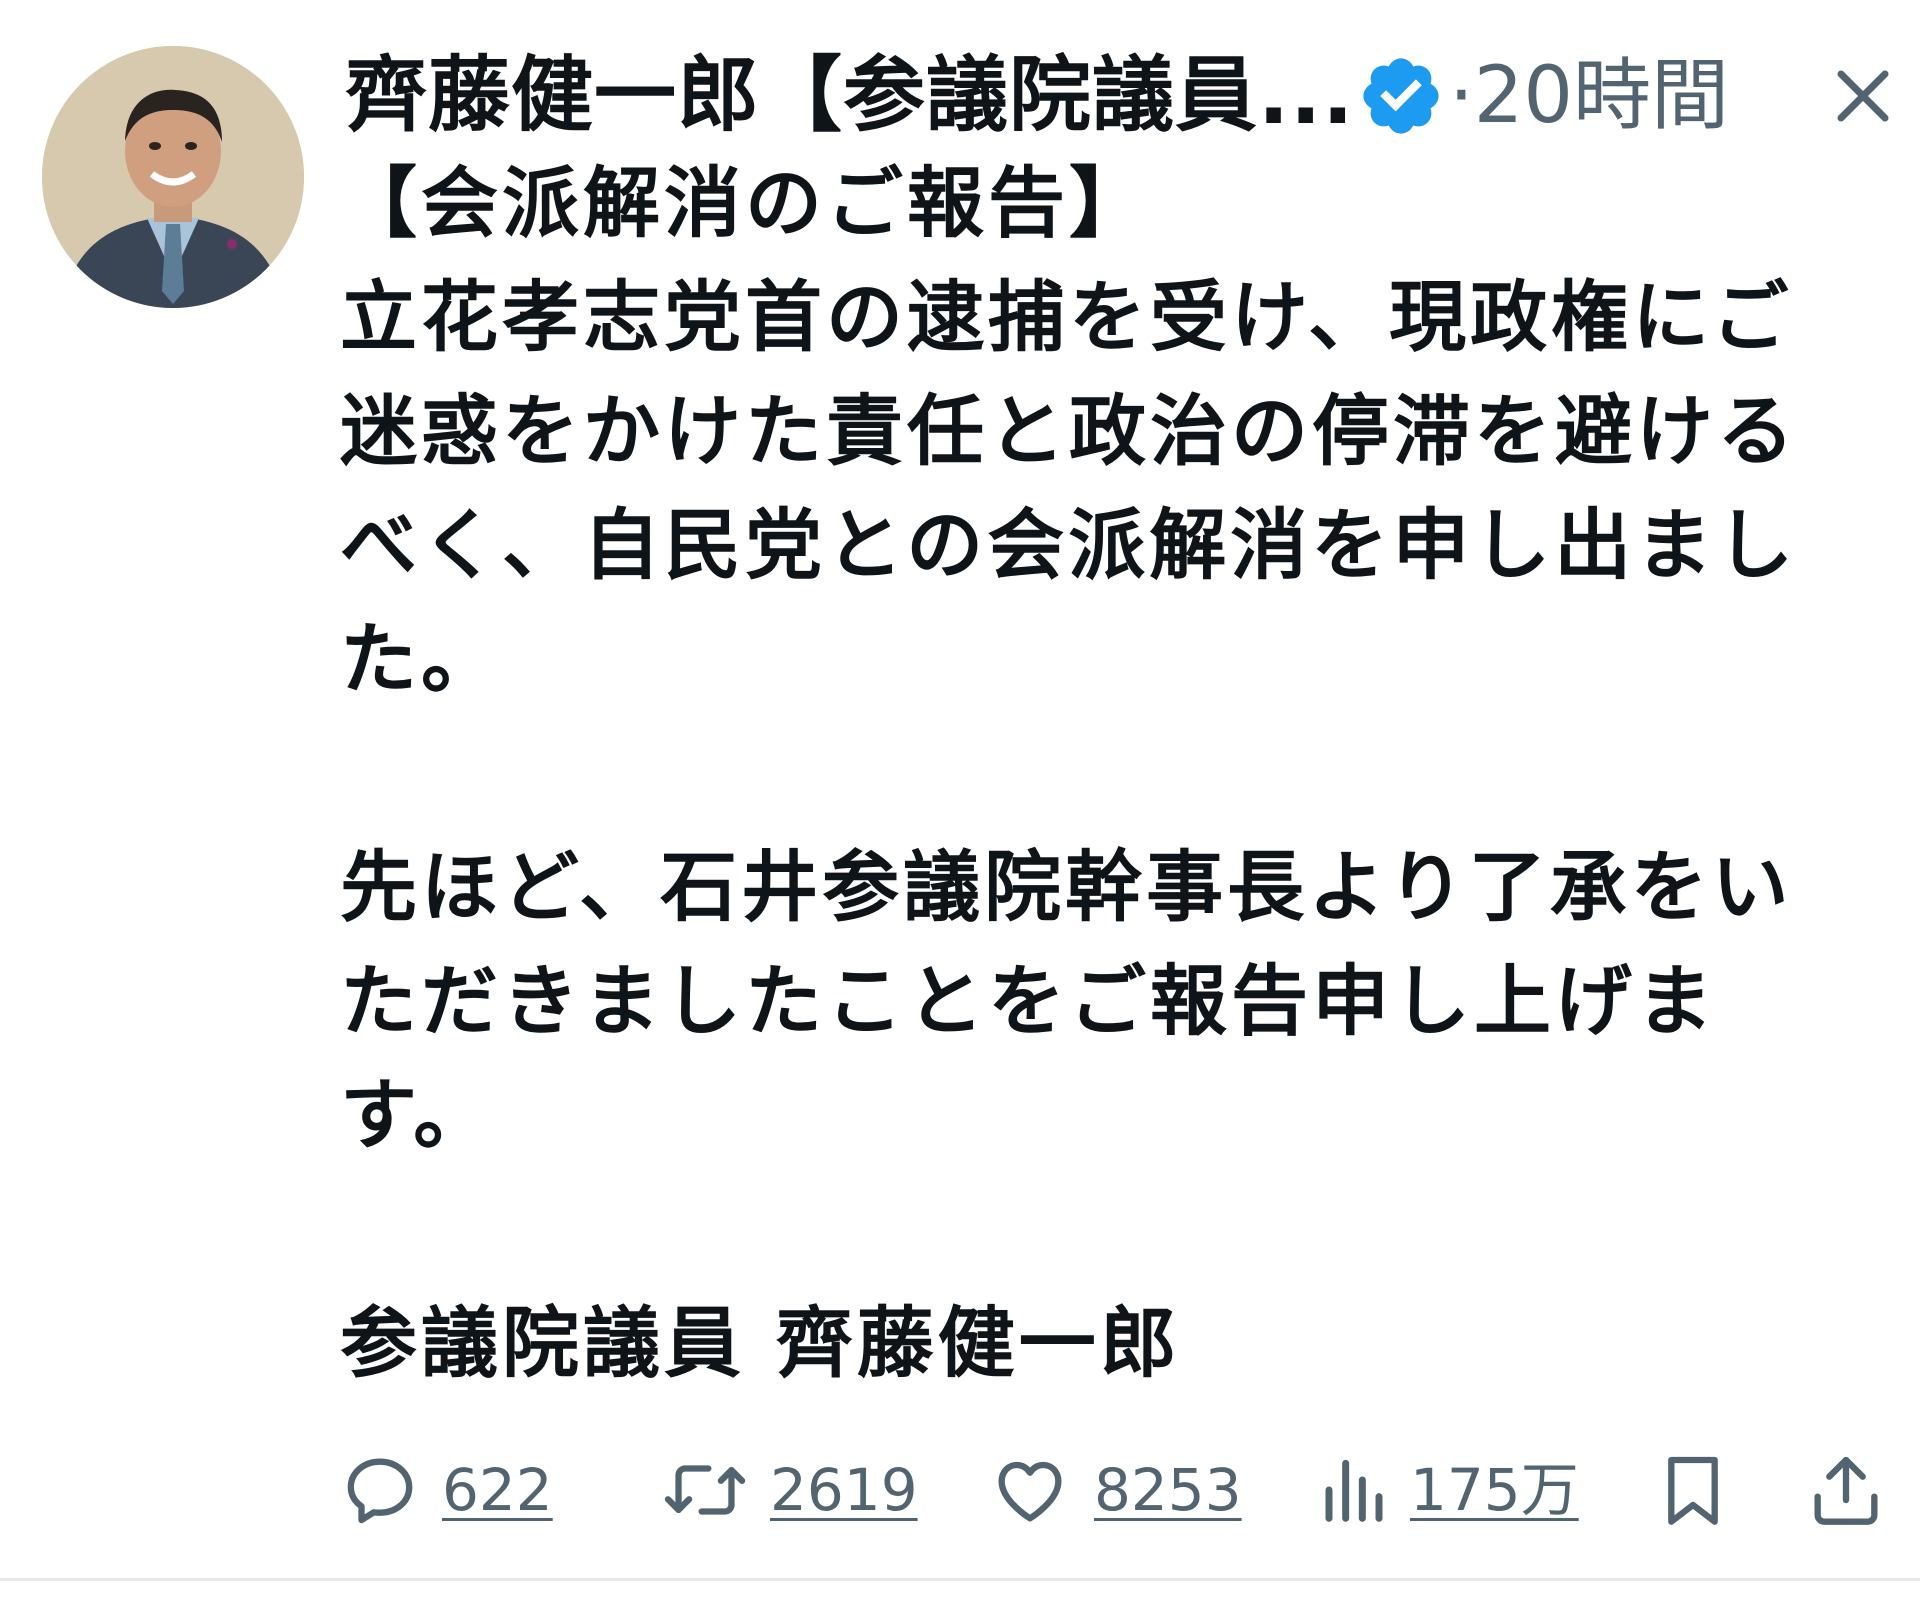  I want to click on bookmark-icon, so click(1693, 1490).